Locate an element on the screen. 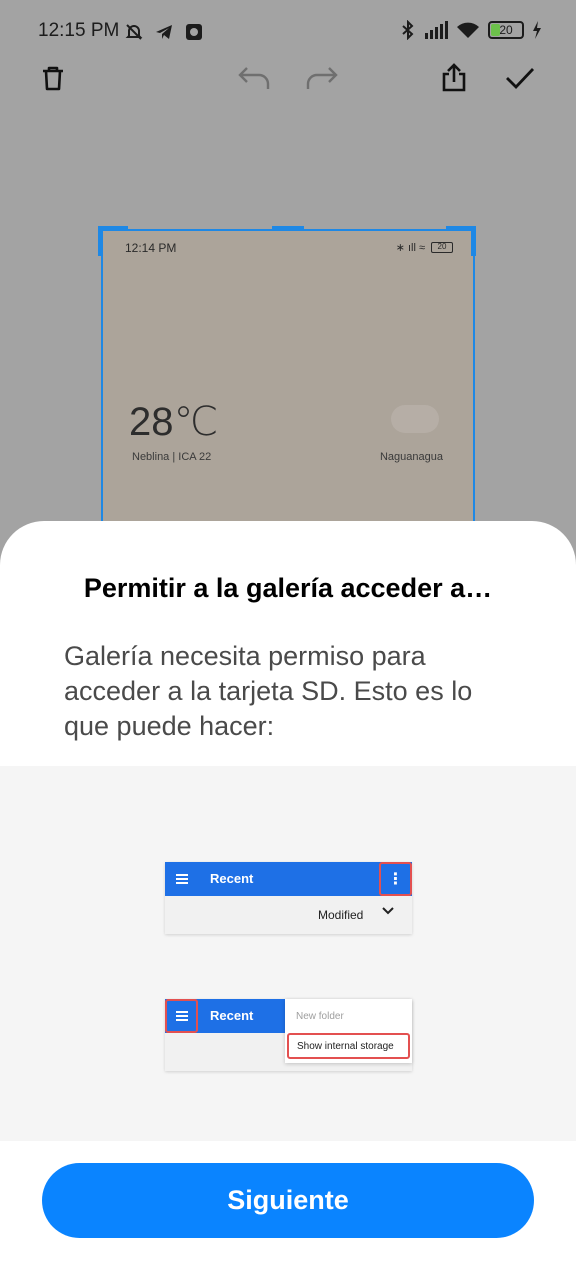 The image size is (576, 1280). screen-record-icon is located at coordinates (194, 32).